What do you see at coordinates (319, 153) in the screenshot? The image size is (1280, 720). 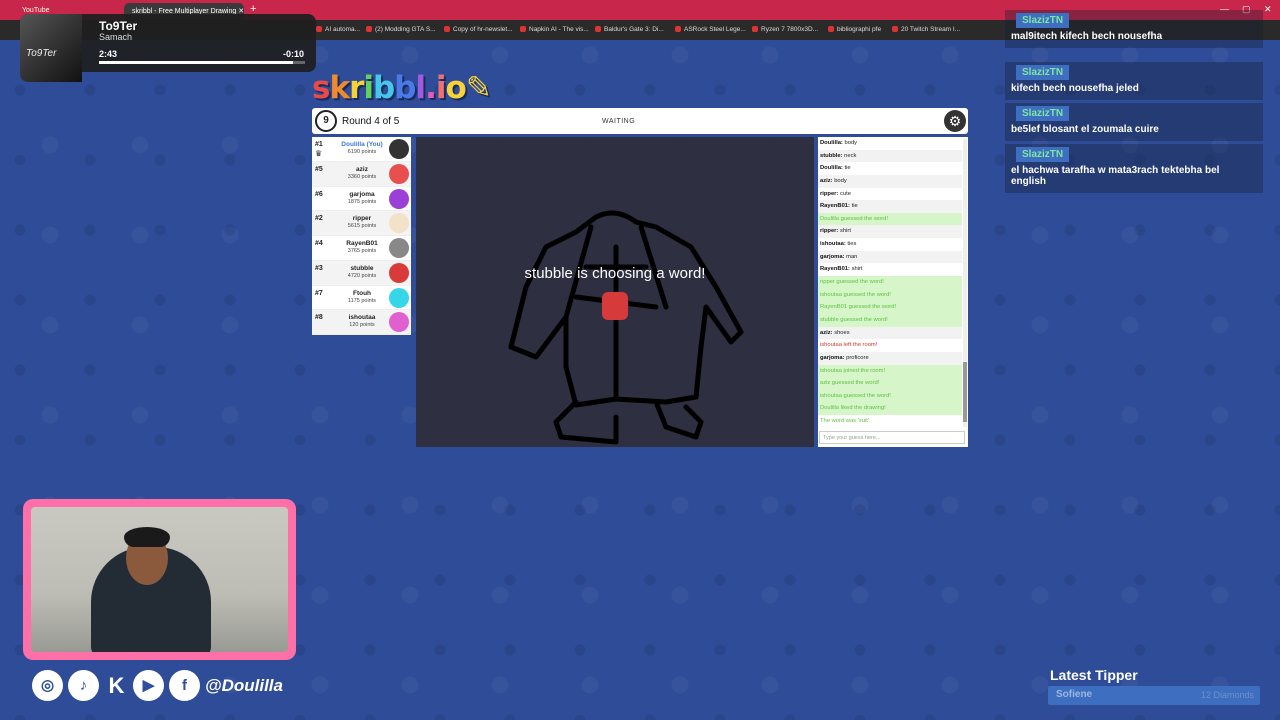 I see `crown-icon: ♛` at bounding box center [319, 153].